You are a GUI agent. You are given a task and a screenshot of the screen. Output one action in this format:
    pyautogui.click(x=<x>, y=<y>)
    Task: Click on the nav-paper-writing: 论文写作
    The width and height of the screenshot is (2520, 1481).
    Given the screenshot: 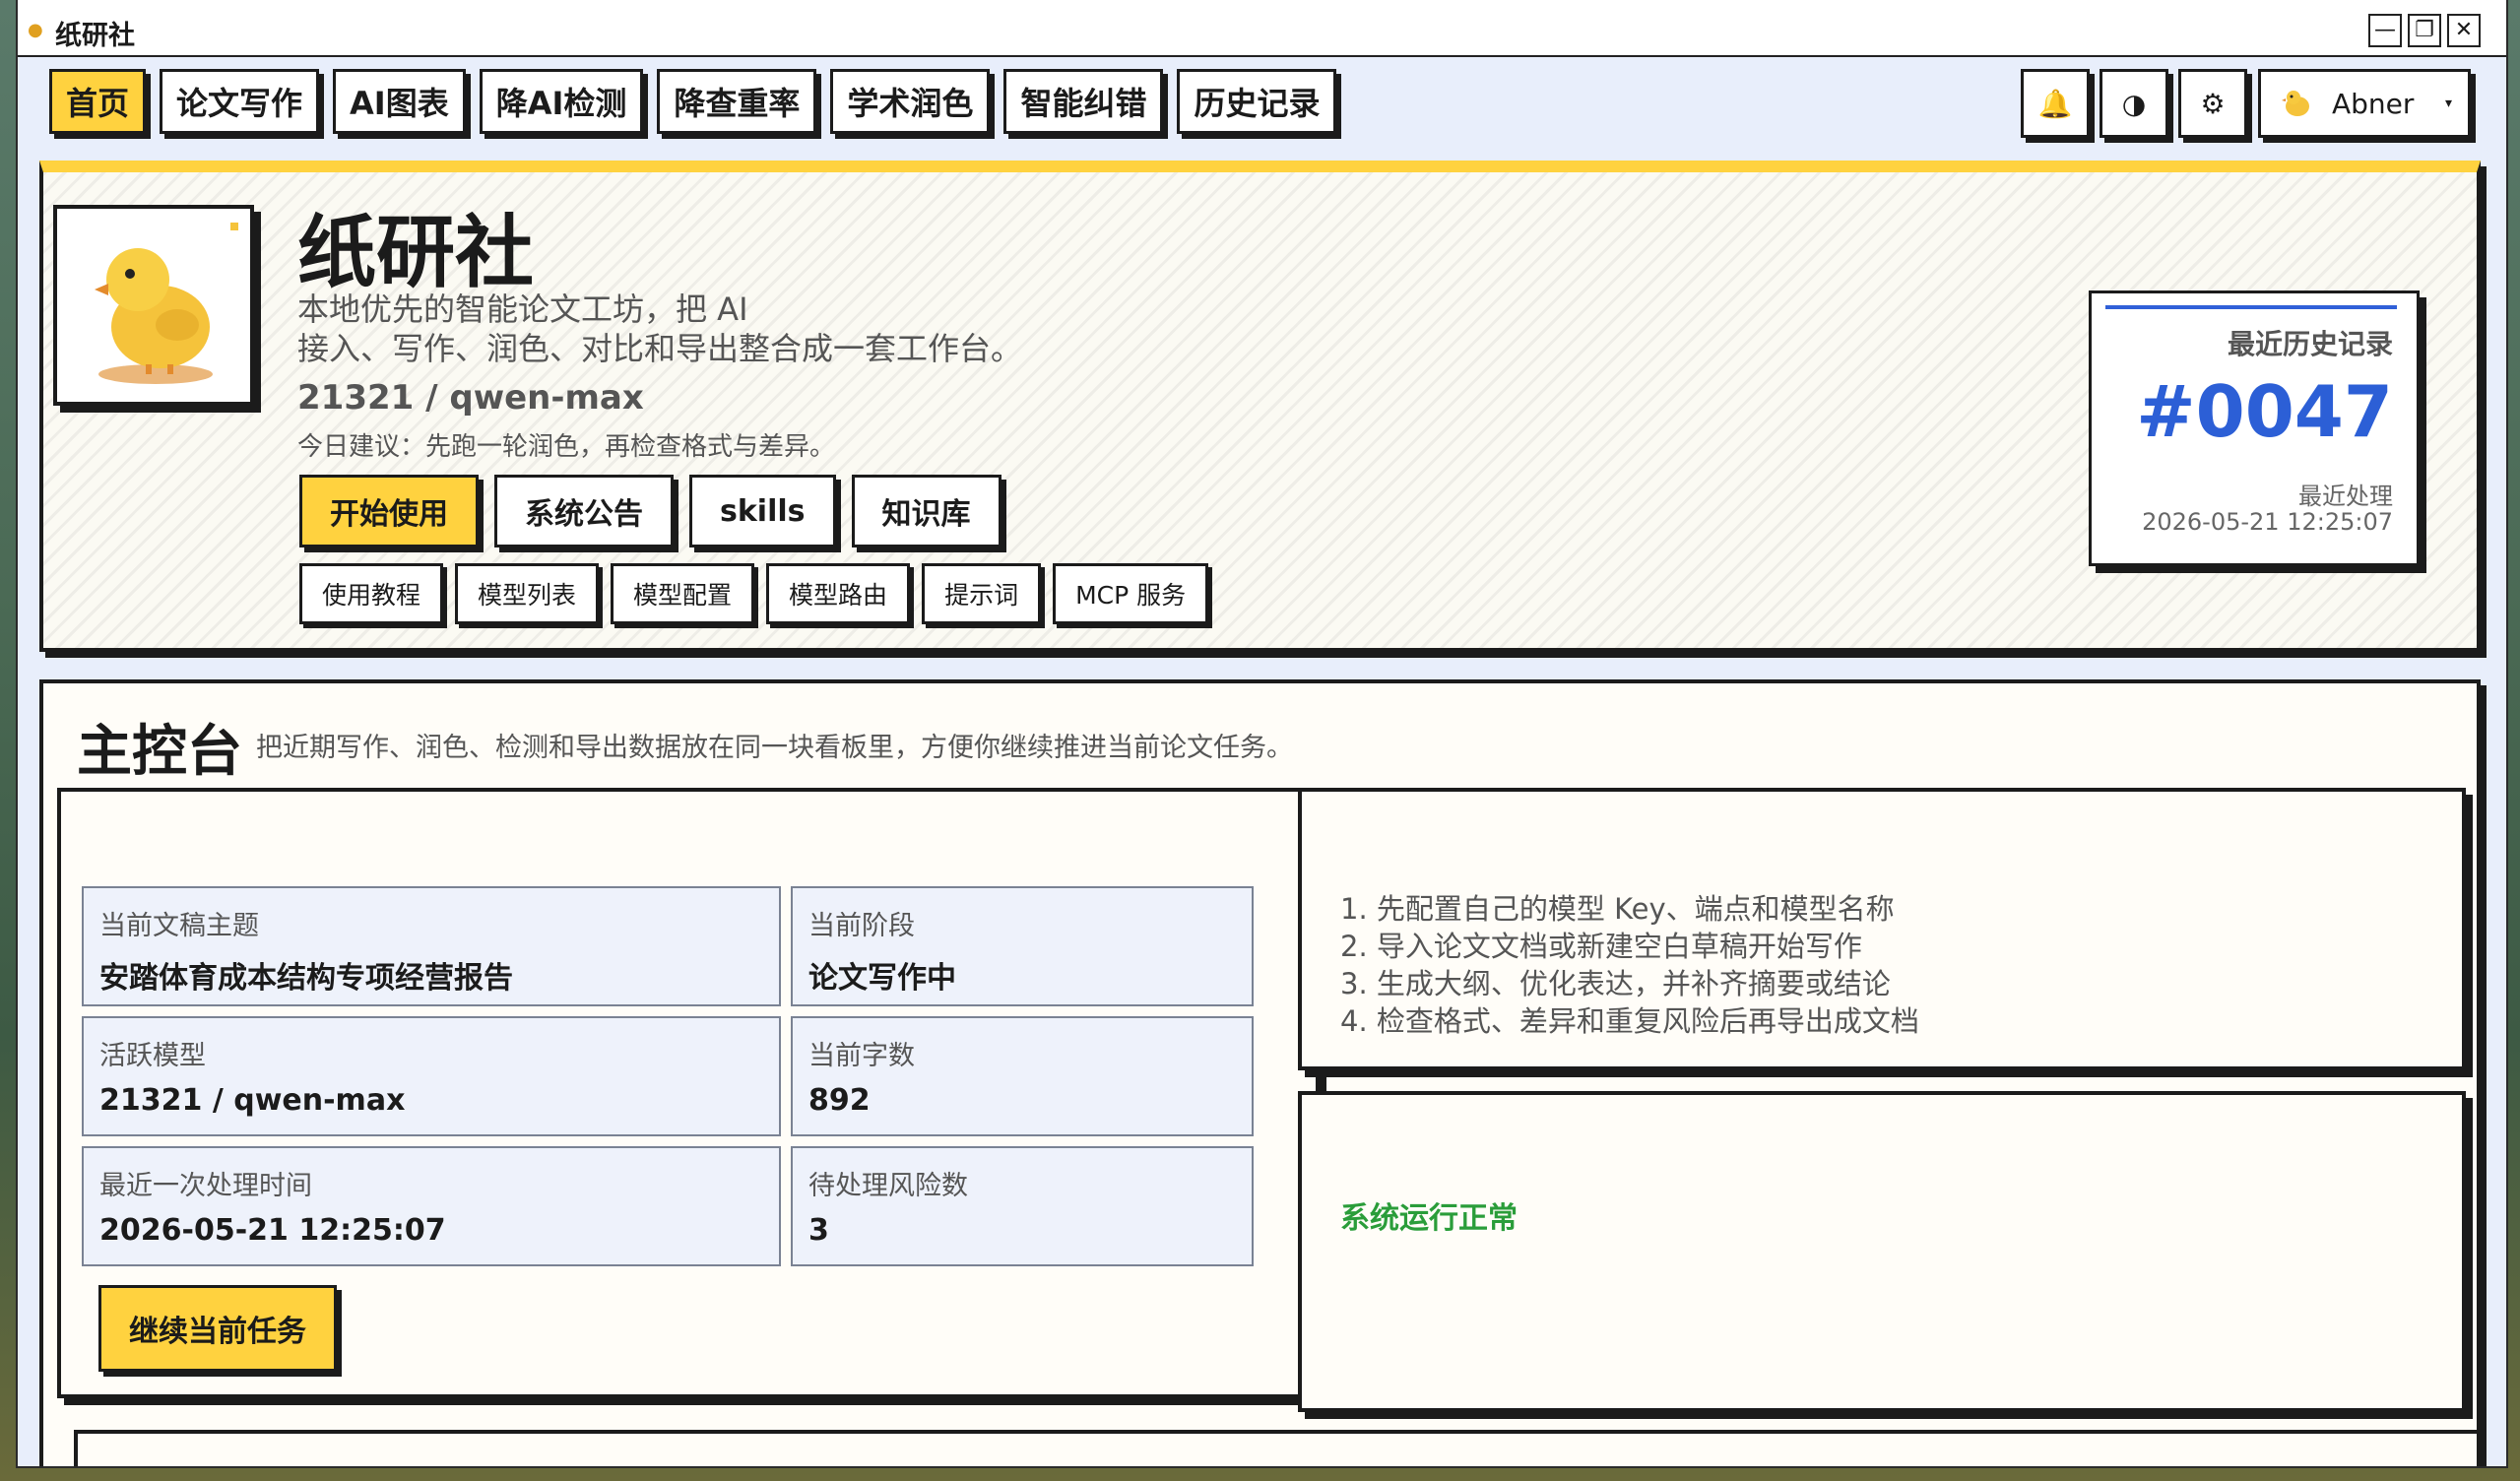 What is the action you would take?
    pyautogui.click(x=240, y=101)
    